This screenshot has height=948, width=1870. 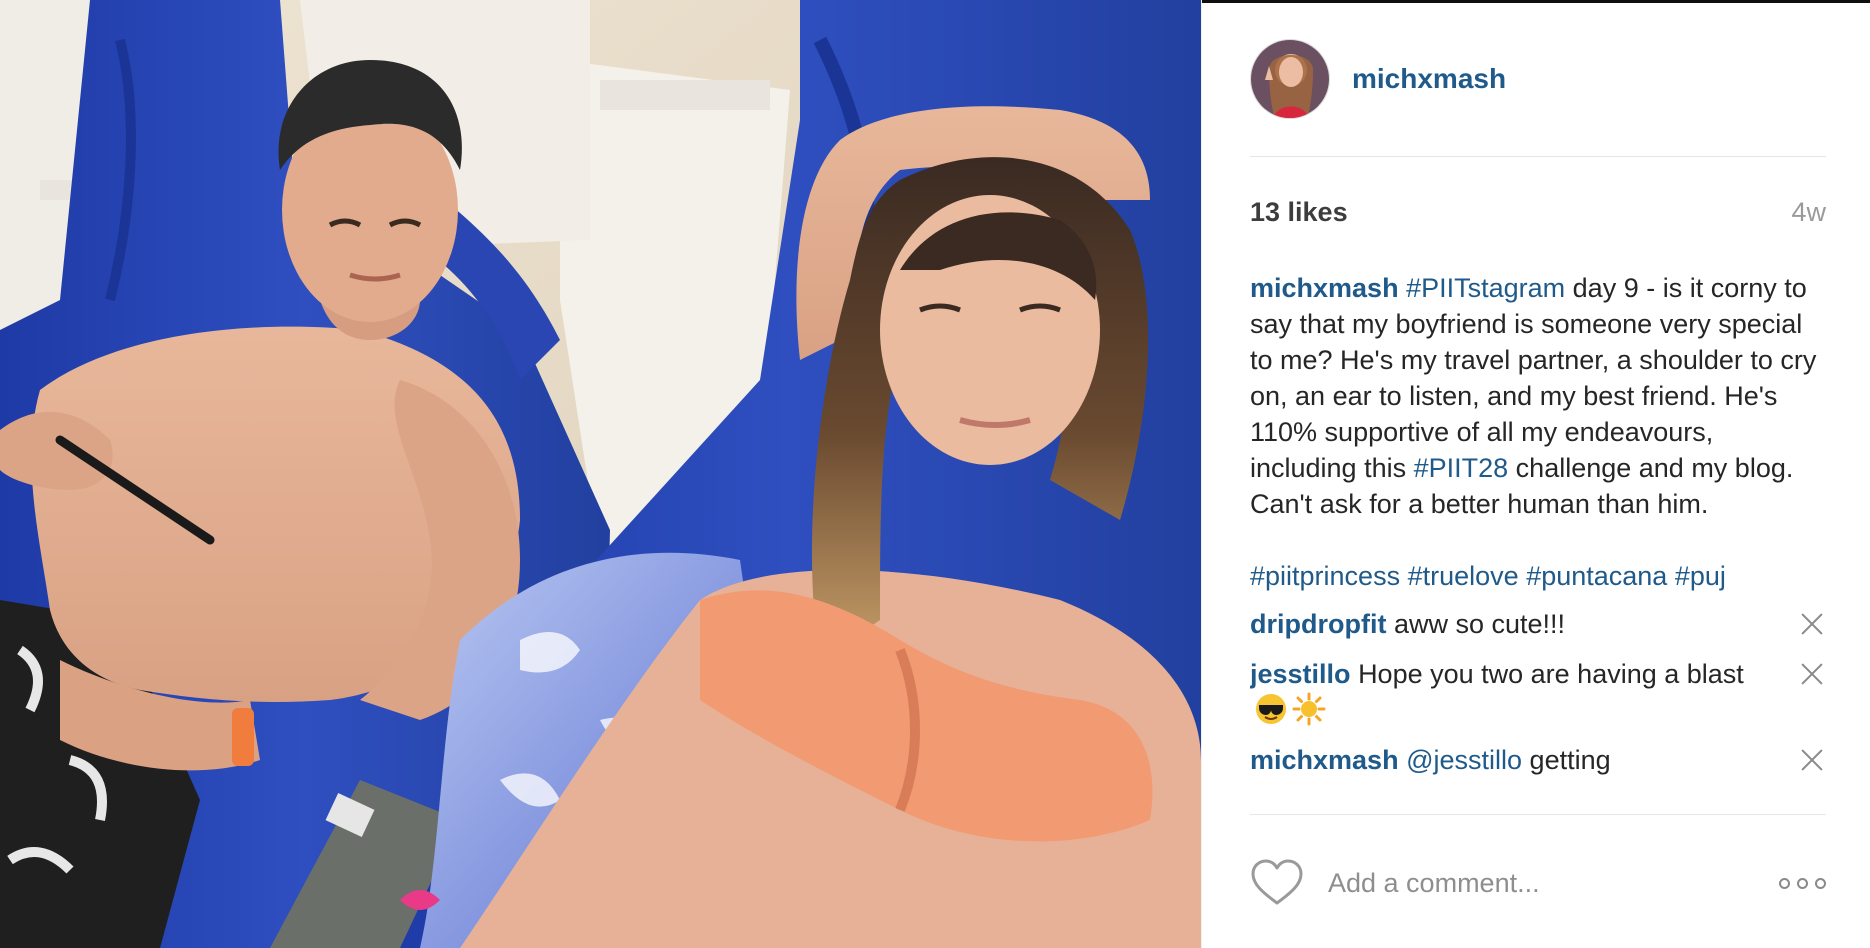 What do you see at coordinates (1463, 576) in the screenshot?
I see `hashtag-link: #truelove` at bounding box center [1463, 576].